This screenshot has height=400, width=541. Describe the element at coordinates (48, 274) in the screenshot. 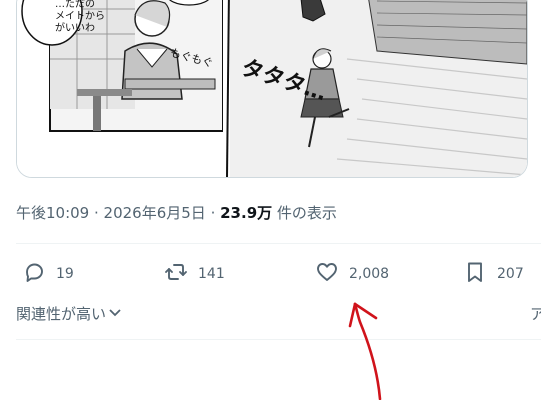

I see `reply-button: 19` at that location.